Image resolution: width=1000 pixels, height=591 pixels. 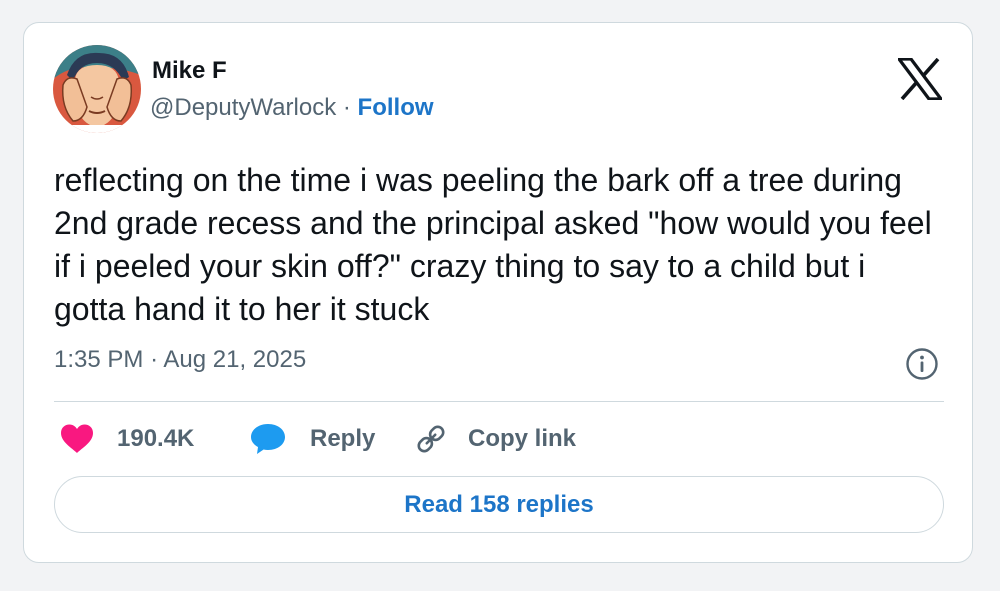 I want to click on like-count: 190.4K, so click(x=156, y=438).